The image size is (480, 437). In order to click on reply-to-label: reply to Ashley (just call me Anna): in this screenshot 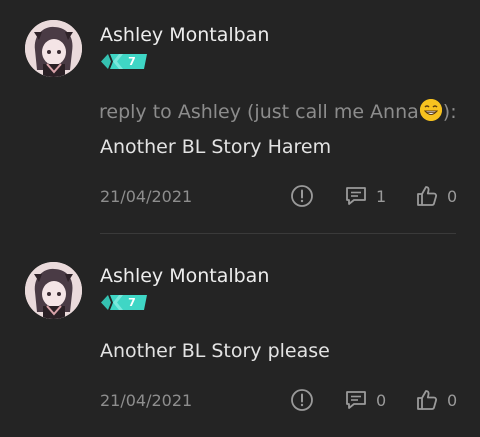, I will do `click(278, 111)`.